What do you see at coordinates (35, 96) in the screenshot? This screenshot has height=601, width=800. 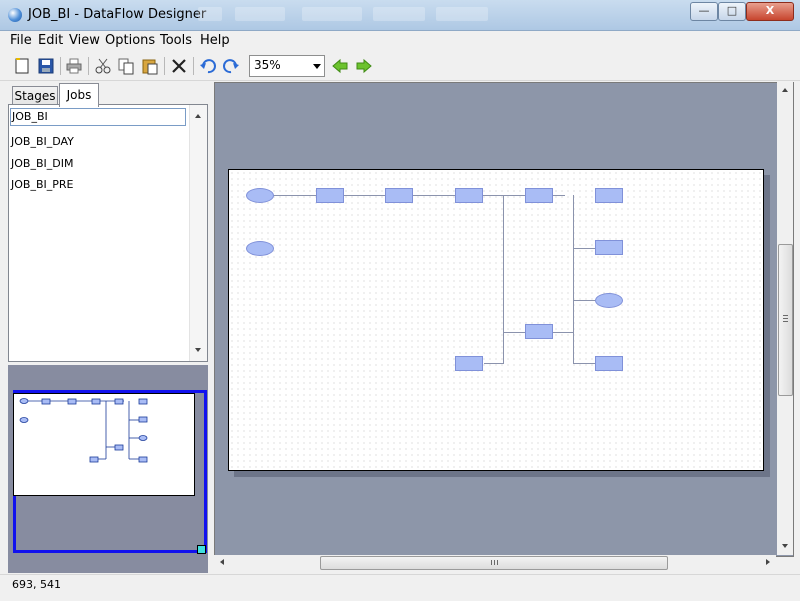 I see `tab-stages: Stages` at bounding box center [35, 96].